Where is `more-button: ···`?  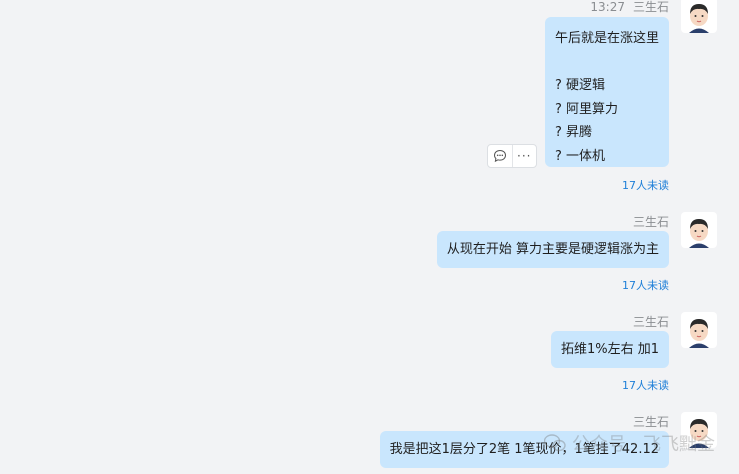 more-button: ··· is located at coordinates (524, 156).